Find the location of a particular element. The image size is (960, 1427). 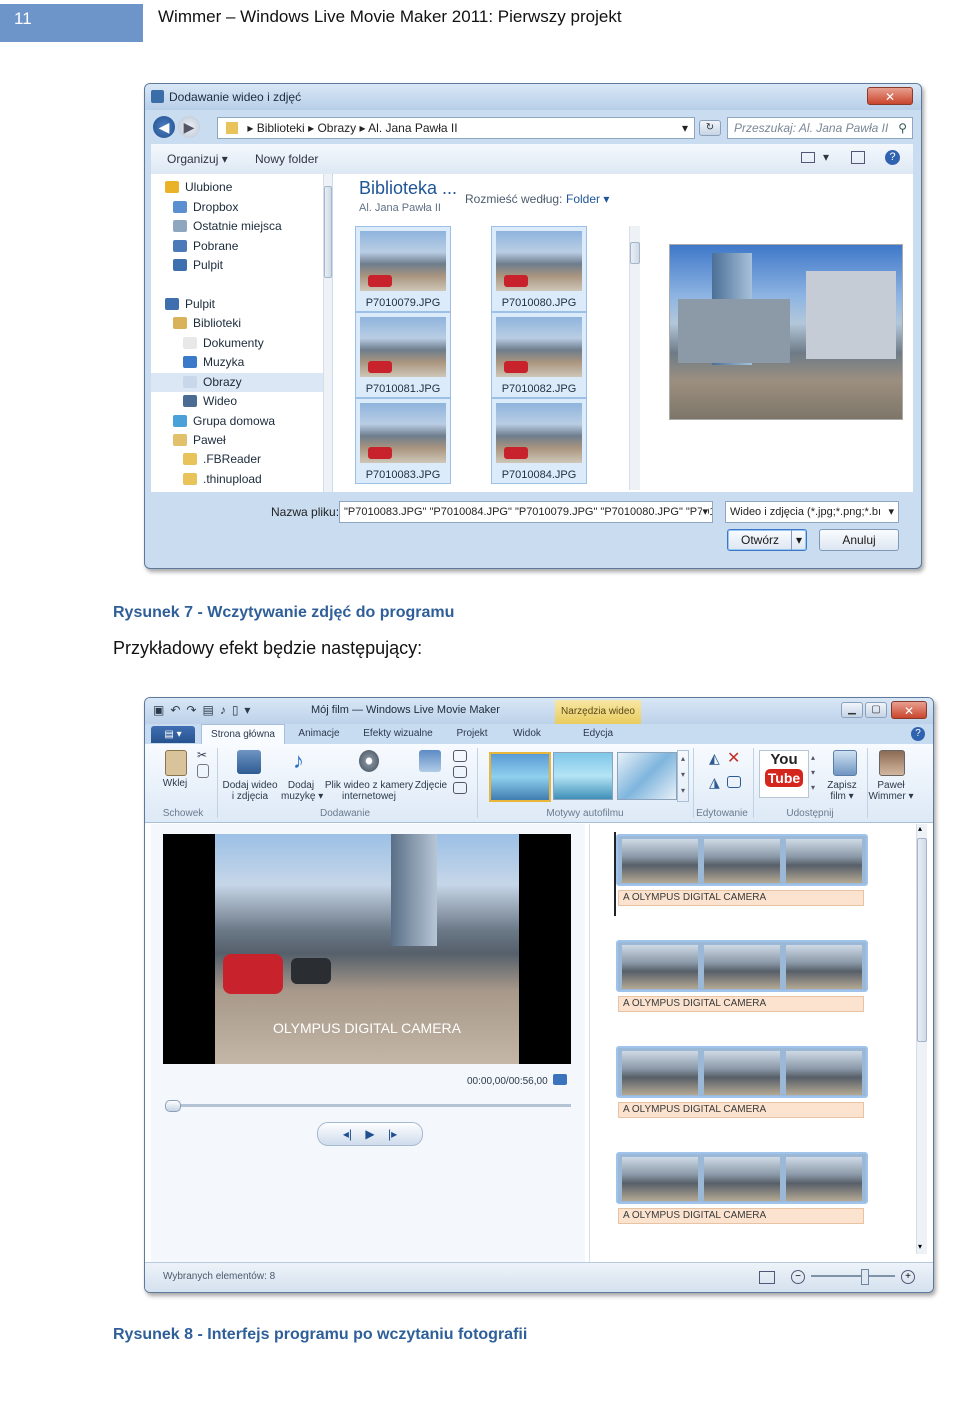

webcam-label: Plik wideo z kamery internetowej is located at coordinates (369, 791).